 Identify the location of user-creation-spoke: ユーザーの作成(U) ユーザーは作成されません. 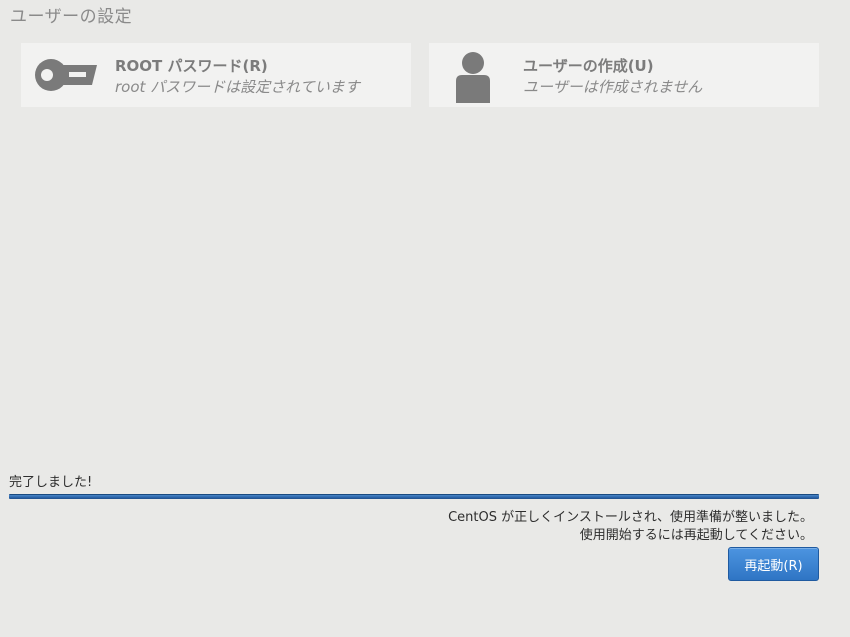
(624, 75).